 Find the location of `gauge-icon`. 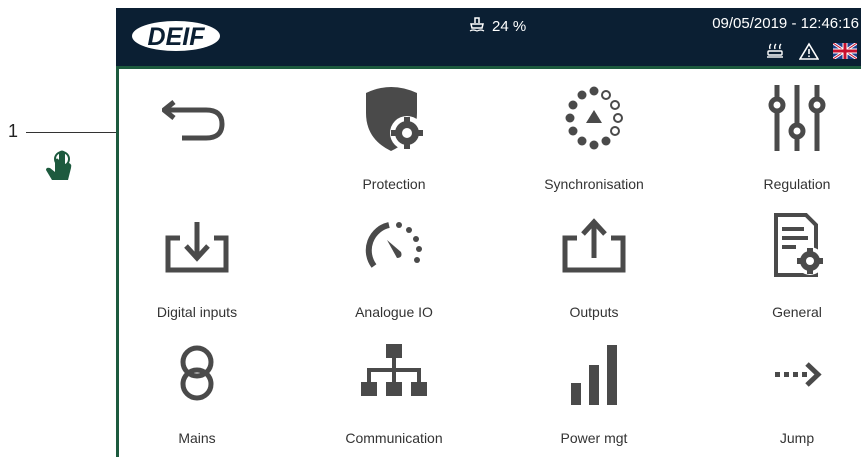

gauge-icon is located at coordinates (394, 246).